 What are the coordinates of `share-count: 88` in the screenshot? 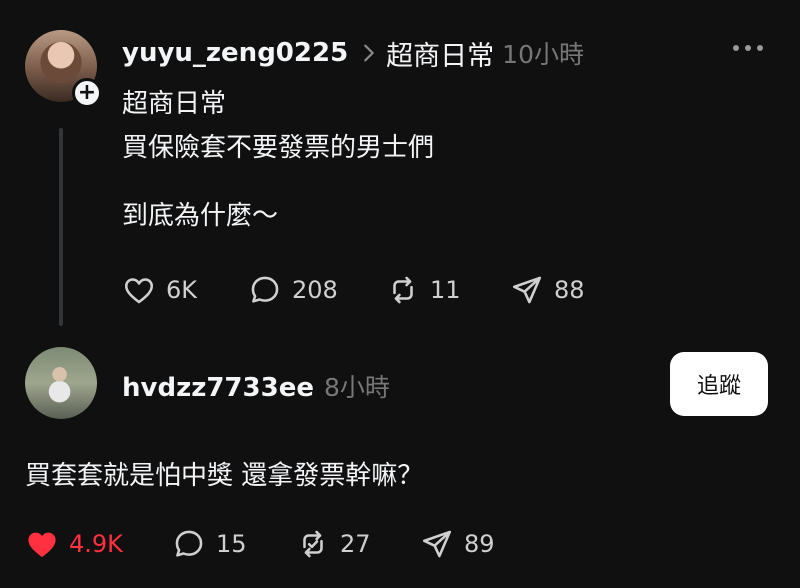 It's located at (569, 290).